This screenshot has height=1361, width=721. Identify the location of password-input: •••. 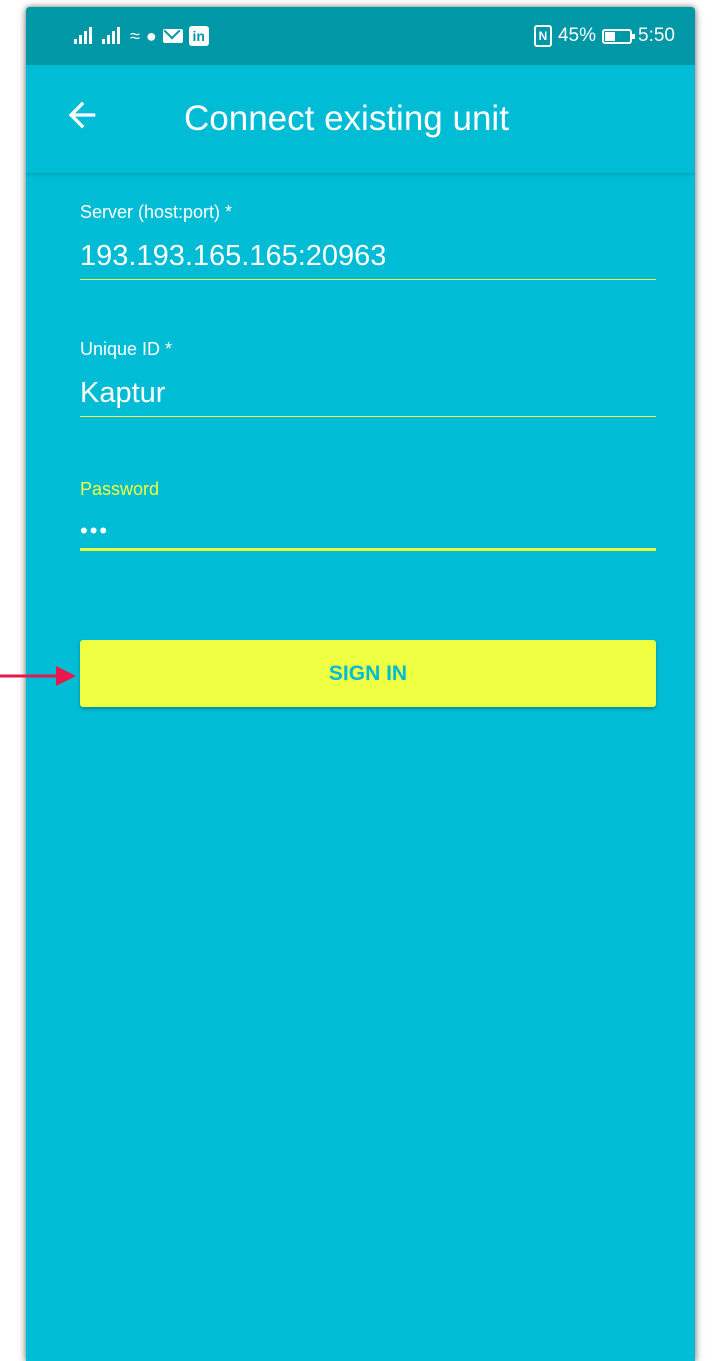
(368, 531).